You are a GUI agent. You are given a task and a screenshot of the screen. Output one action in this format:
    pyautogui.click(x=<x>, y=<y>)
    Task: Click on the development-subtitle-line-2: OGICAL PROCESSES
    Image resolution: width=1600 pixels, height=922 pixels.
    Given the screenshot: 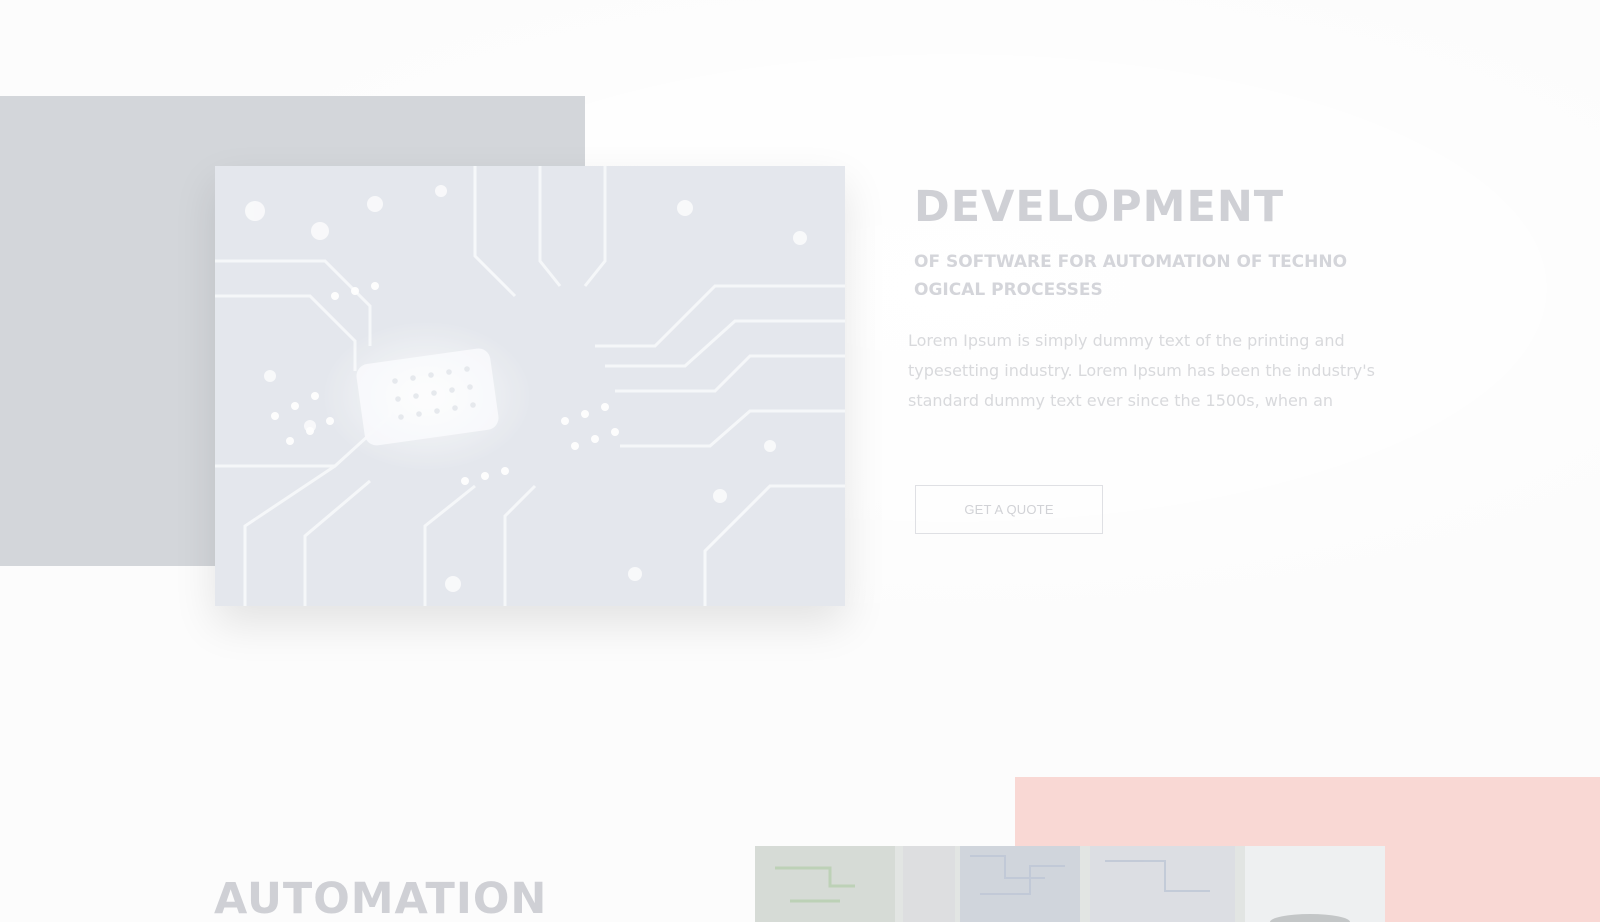 What is the action you would take?
    pyautogui.click(x=1008, y=290)
    